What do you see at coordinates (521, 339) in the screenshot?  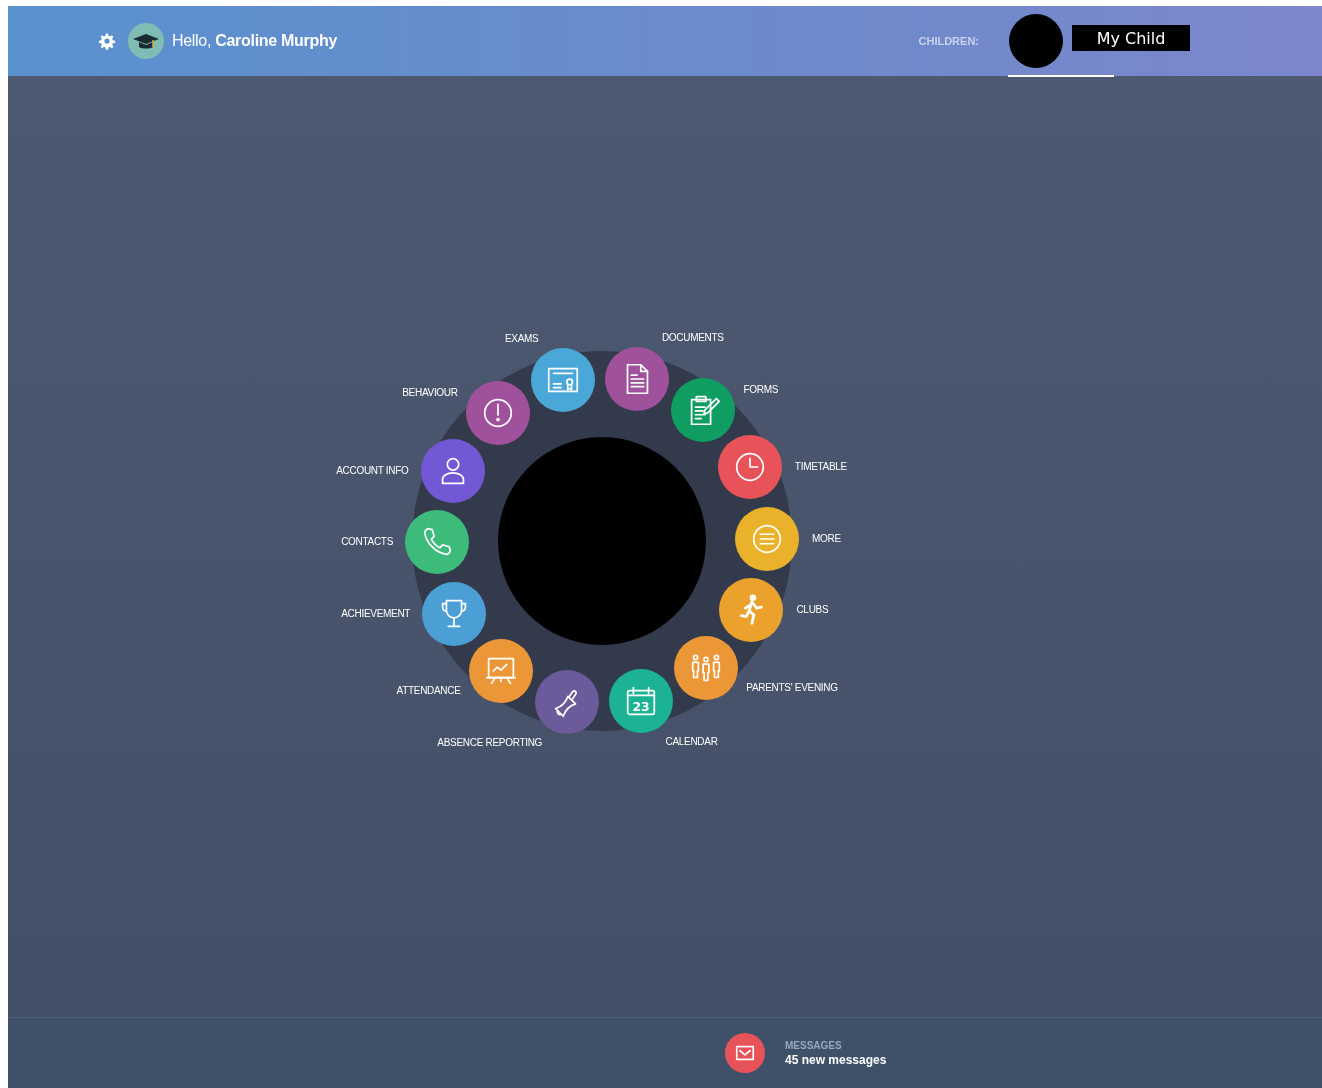 I see `menu-label: EXAMS` at bounding box center [521, 339].